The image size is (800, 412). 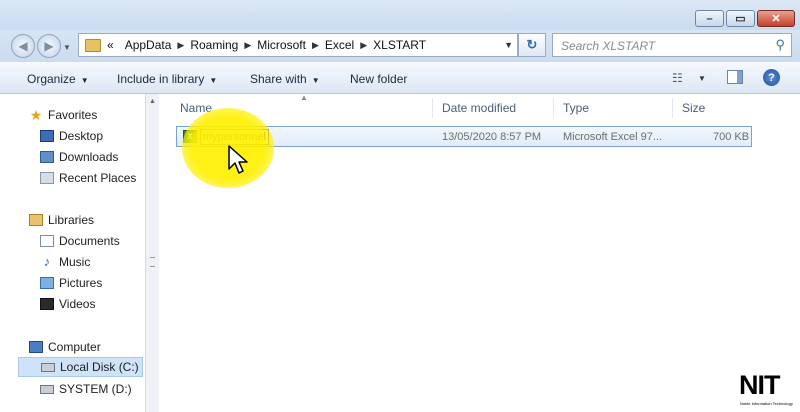 What do you see at coordinates (81, 283) in the screenshot?
I see `nav-pictures-label: Pictures` at bounding box center [81, 283].